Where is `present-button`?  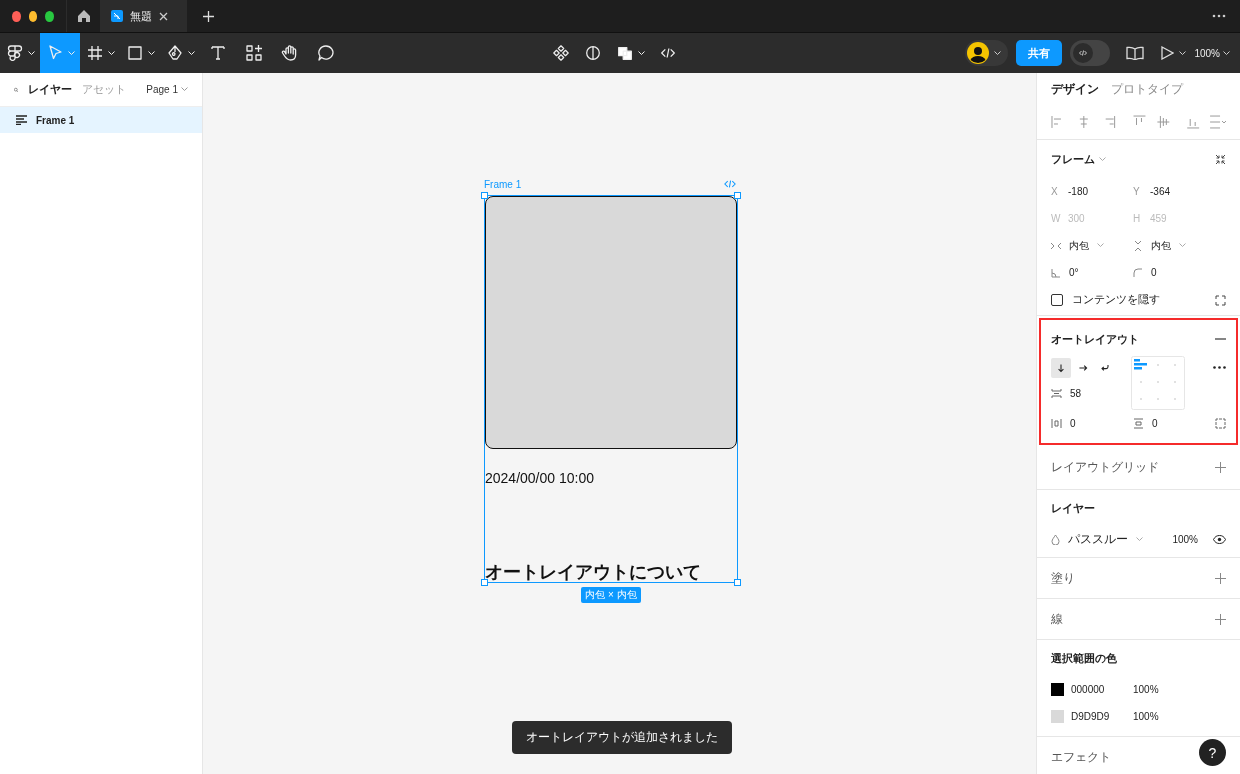
present-button is located at coordinates (1173, 53).